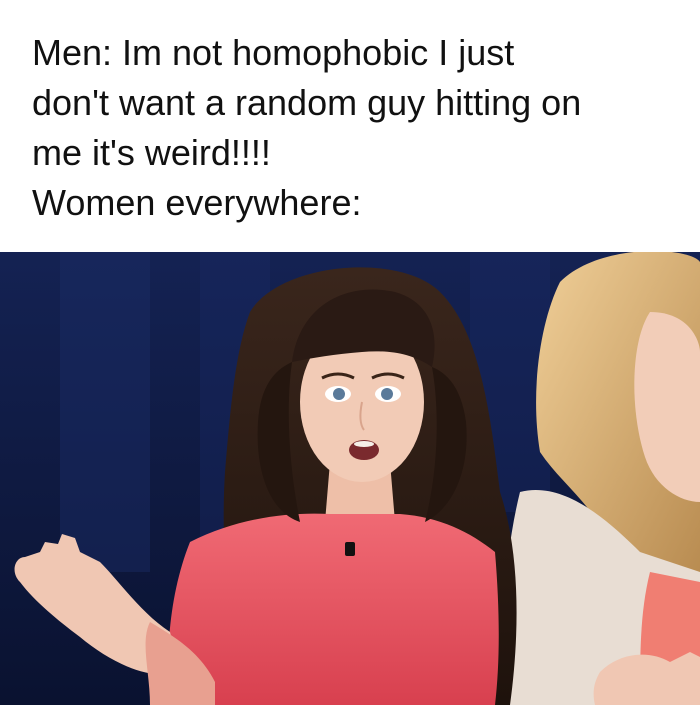 This screenshot has width=700, height=705. What do you see at coordinates (307, 102) in the screenshot?
I see `caption-line-2: don't want a random guy hitting on` at bounding box center [307, 102].